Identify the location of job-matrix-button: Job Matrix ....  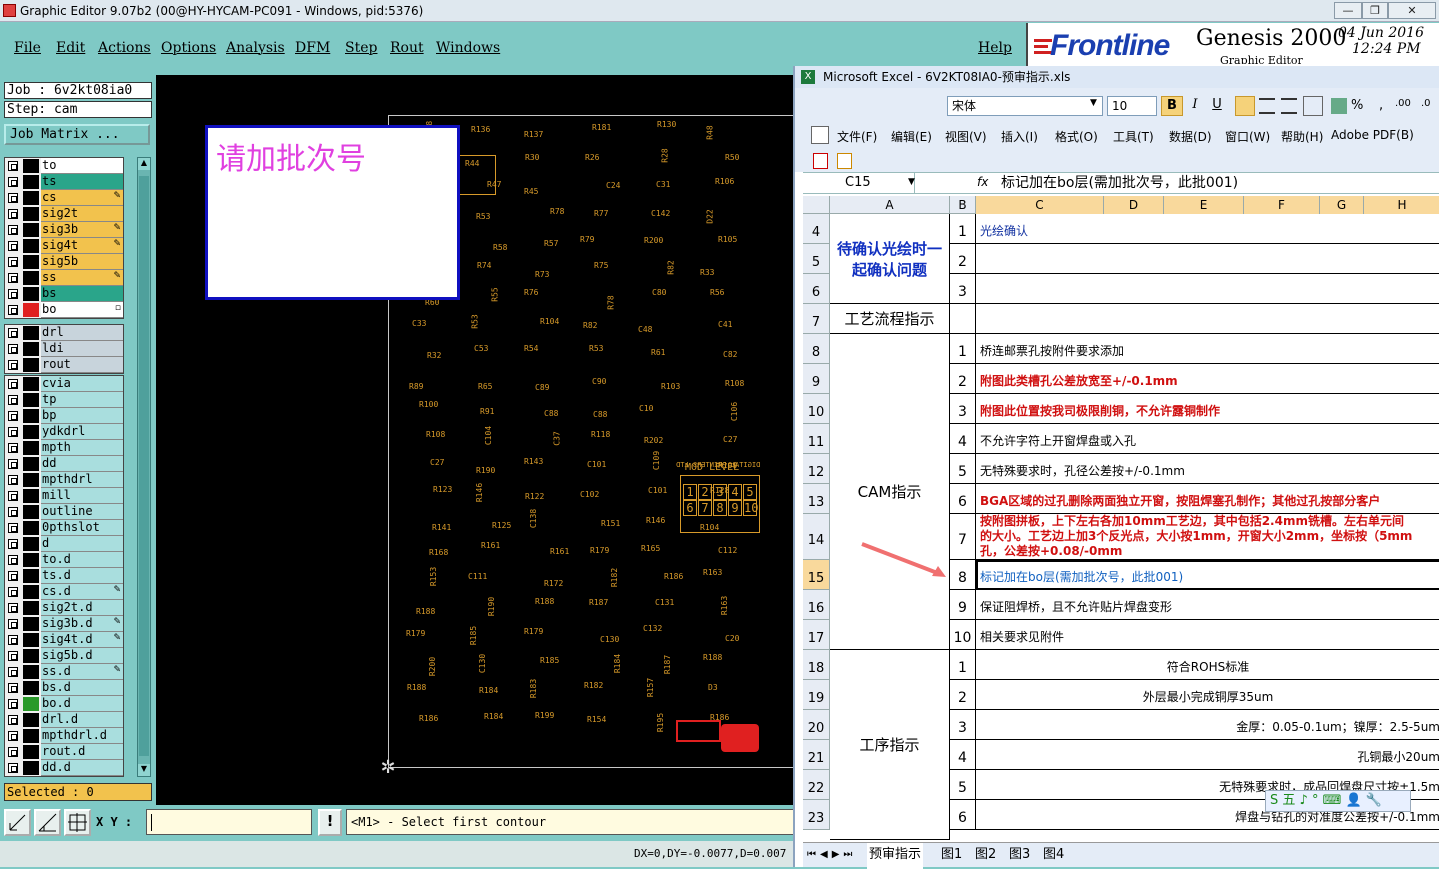
(77, 134).